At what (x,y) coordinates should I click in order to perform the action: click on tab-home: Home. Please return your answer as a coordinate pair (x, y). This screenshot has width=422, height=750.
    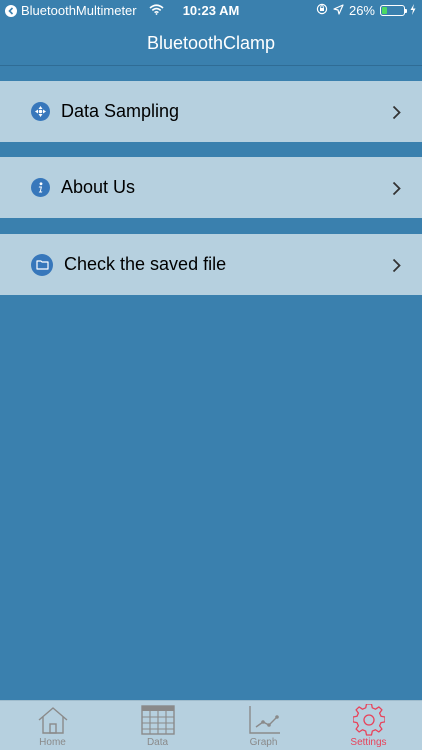
    Looking at the image, I should click on (52, 725).